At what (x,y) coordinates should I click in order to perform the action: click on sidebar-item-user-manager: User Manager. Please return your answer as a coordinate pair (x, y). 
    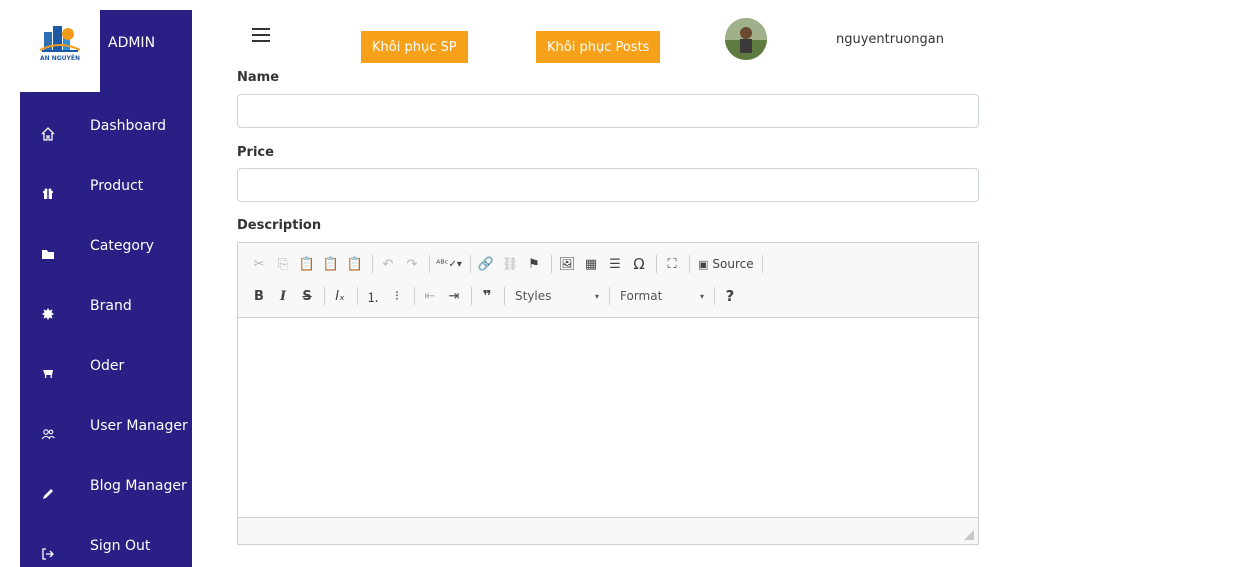
    Looking at the image, I should click on (106, 434).